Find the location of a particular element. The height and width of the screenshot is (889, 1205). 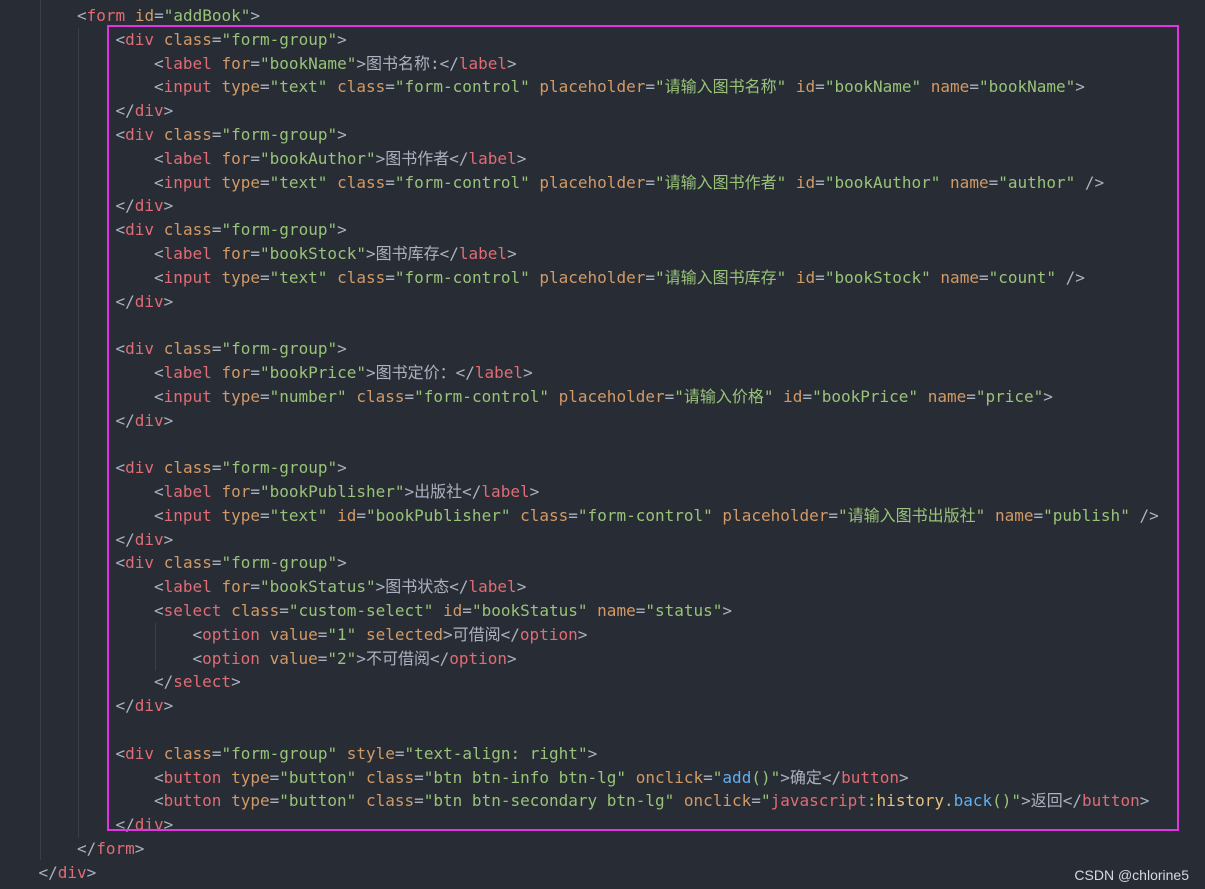

code-token-tag: div is located at coordinates (140, 753).